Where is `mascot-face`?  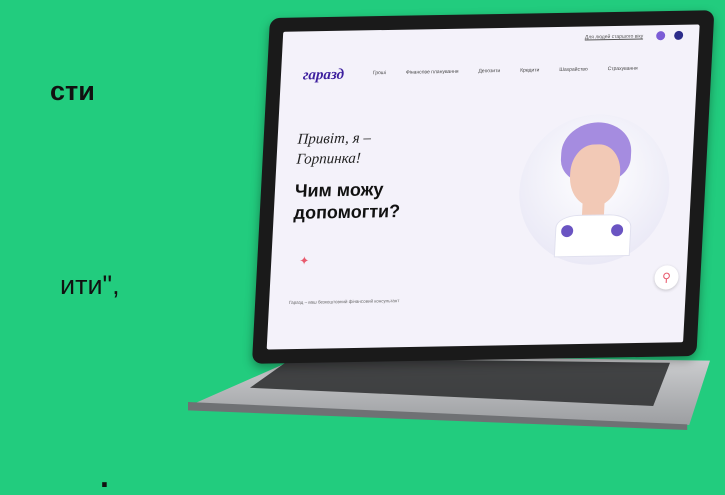
mascot-face is located at coordinates (595, 176).